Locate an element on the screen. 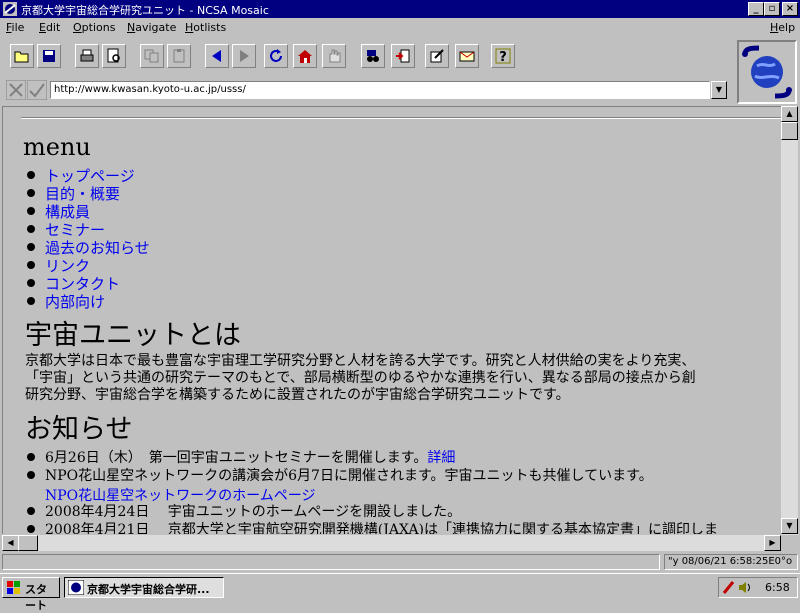 The height and width of the screenshot is (613, 800). scroll-up-button: ▲ is located at coordinates (789, 114).